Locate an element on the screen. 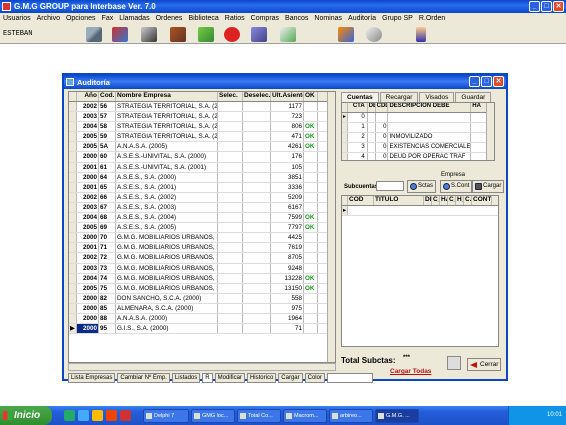  table-row: 4 0 DEUD POR OPERAC TRAF is located at coordinates (418, 156).